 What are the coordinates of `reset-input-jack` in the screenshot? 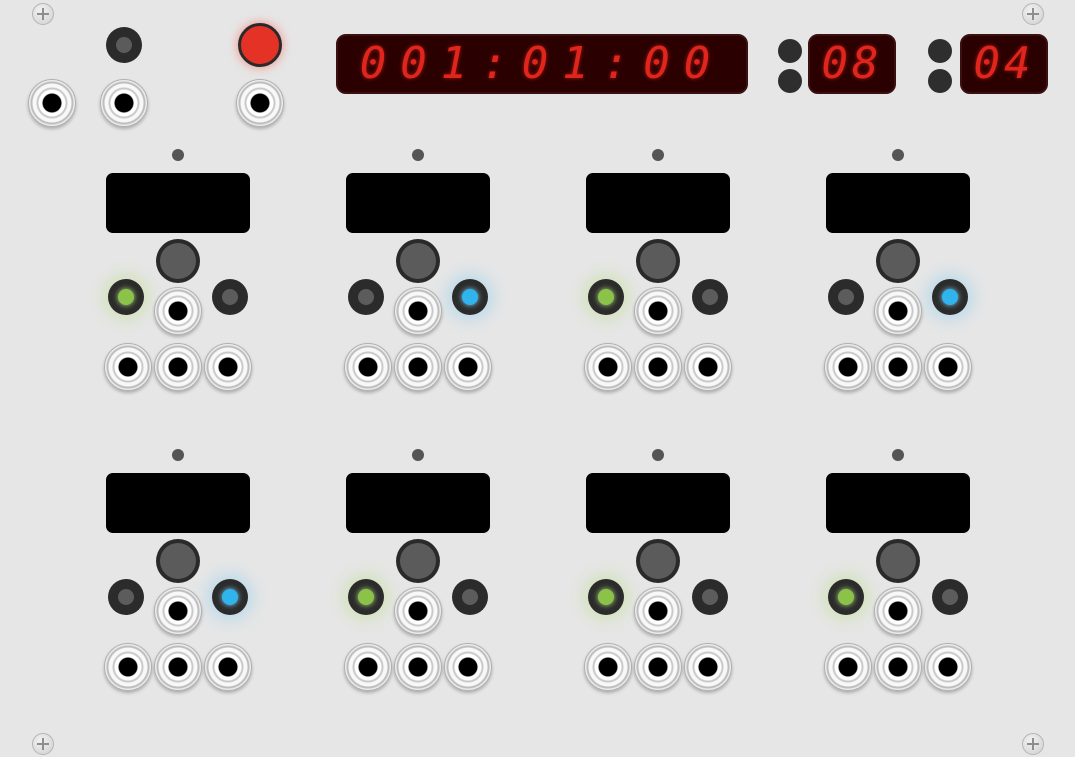 It's located at (124, 103).